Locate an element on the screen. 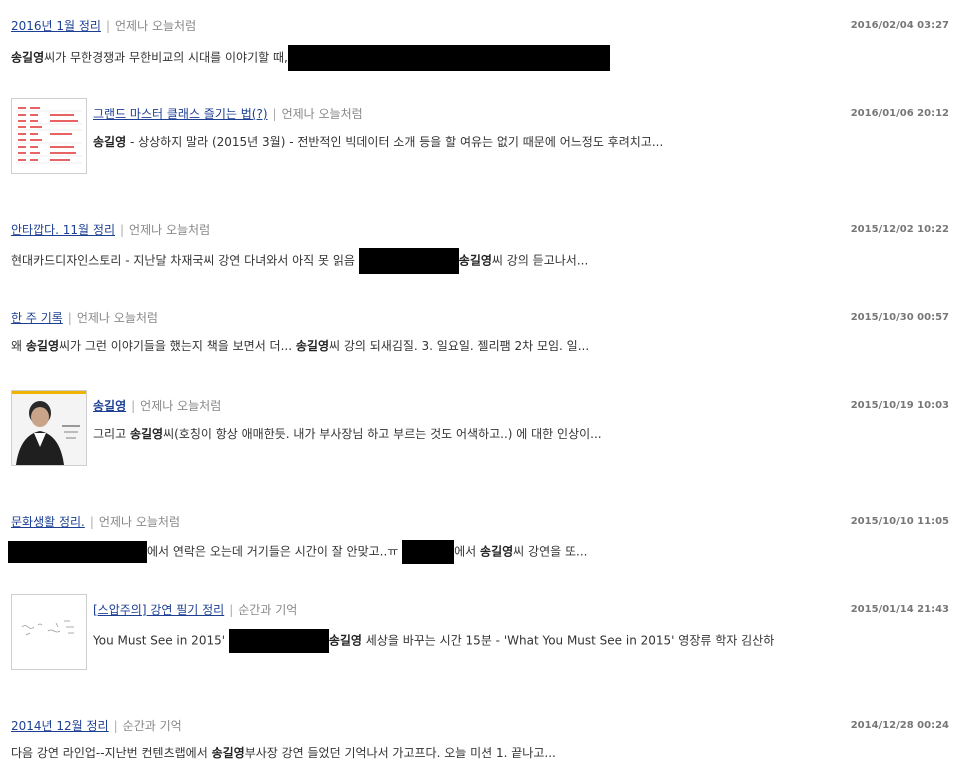  snippet-text: 에서 is located at coordinates (467, 551).